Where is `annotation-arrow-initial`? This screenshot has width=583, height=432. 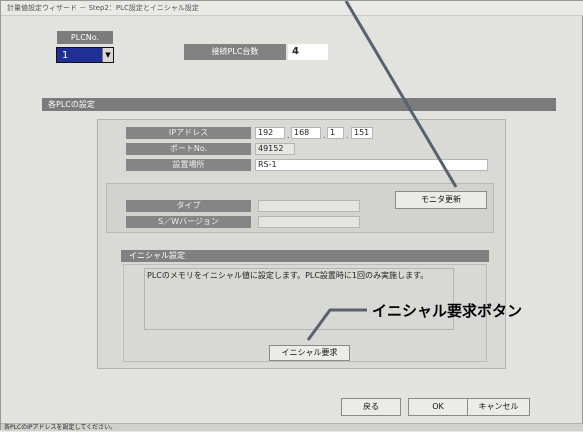
annotation-arrow-initial is located at coordinates (336, 324).